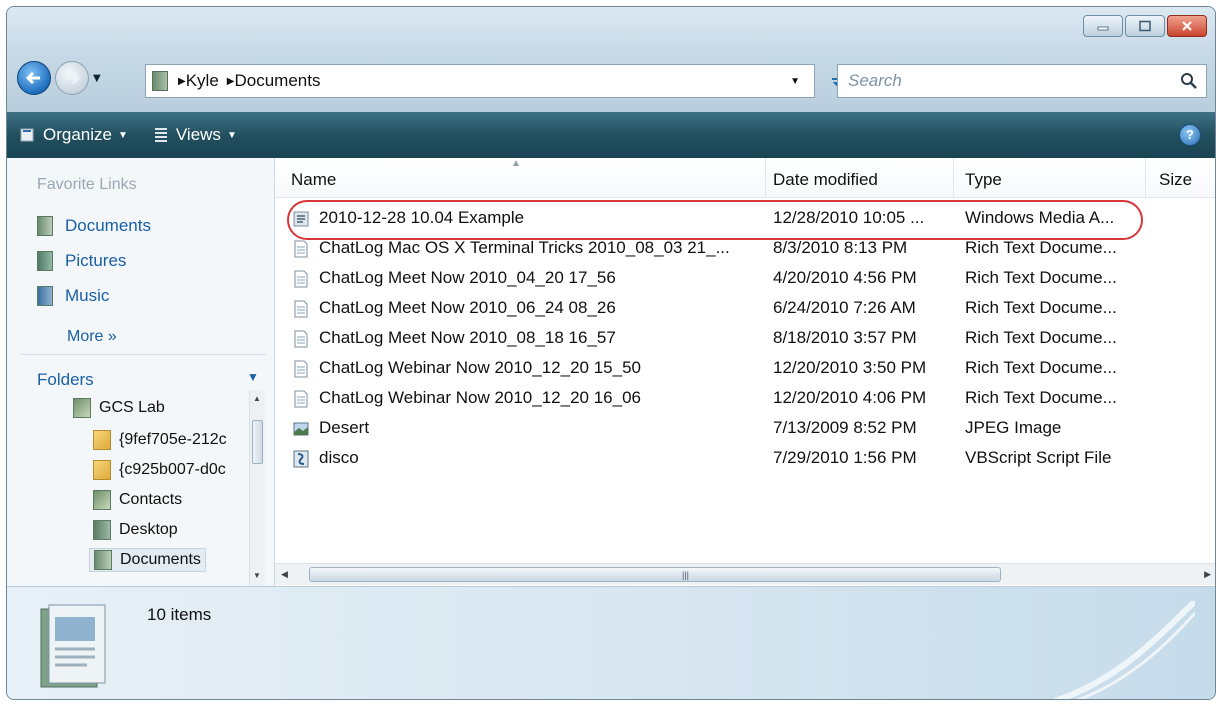  What do you see at coordinates (284, 574) in the screenshot?
I see `scroll-left-icon: ◀` at bounding box center [284, 574].